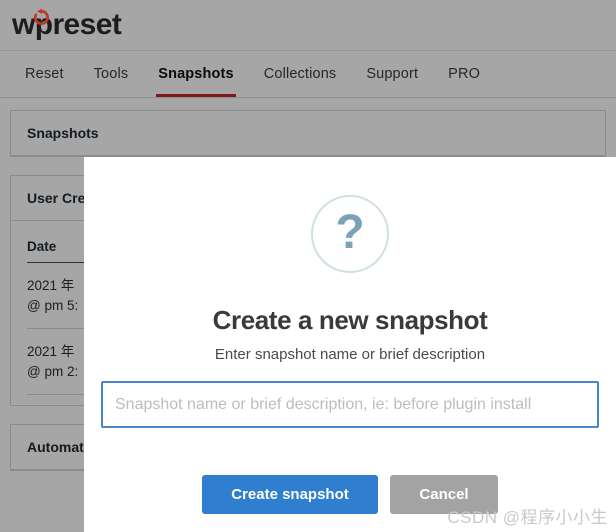 This screenshot has width=616, height=532. I want to click on wpreset-logo: w p reset, so click(67, 24).